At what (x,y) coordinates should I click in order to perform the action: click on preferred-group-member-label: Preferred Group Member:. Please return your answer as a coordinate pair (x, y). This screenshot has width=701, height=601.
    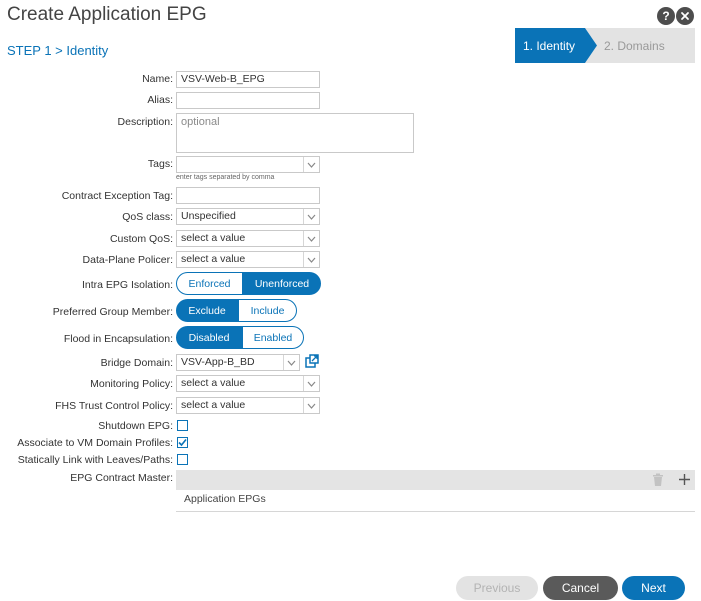
    Looking at the image, I should click on (112, 312).